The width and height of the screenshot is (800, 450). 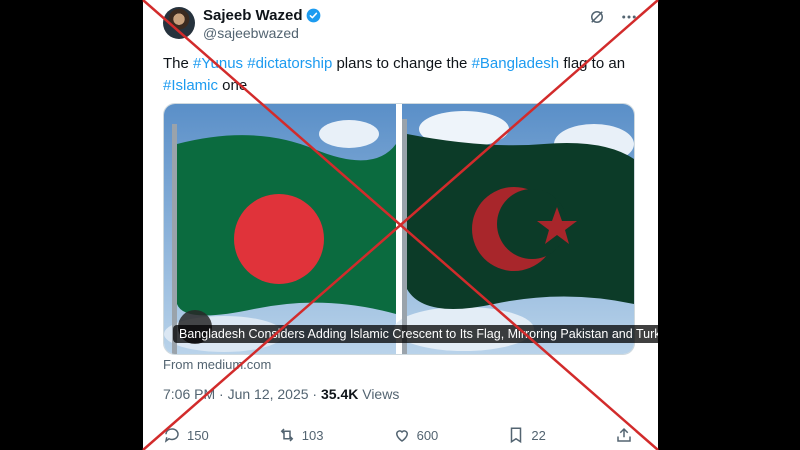 What do you see at coordinates (217, 364) in the screenshot?
I see `link-source: From medium.com` at bounding box center [217, 364].